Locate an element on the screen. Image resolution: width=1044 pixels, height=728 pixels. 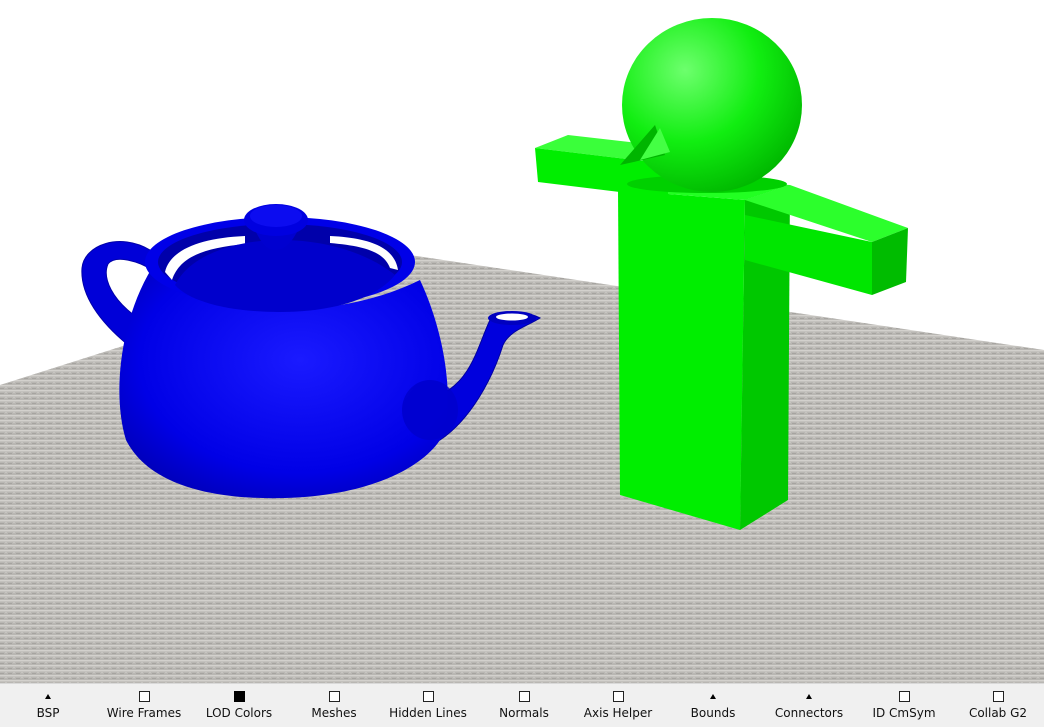
toggle-meshes: Meshes is located at coordinates (334, 706).